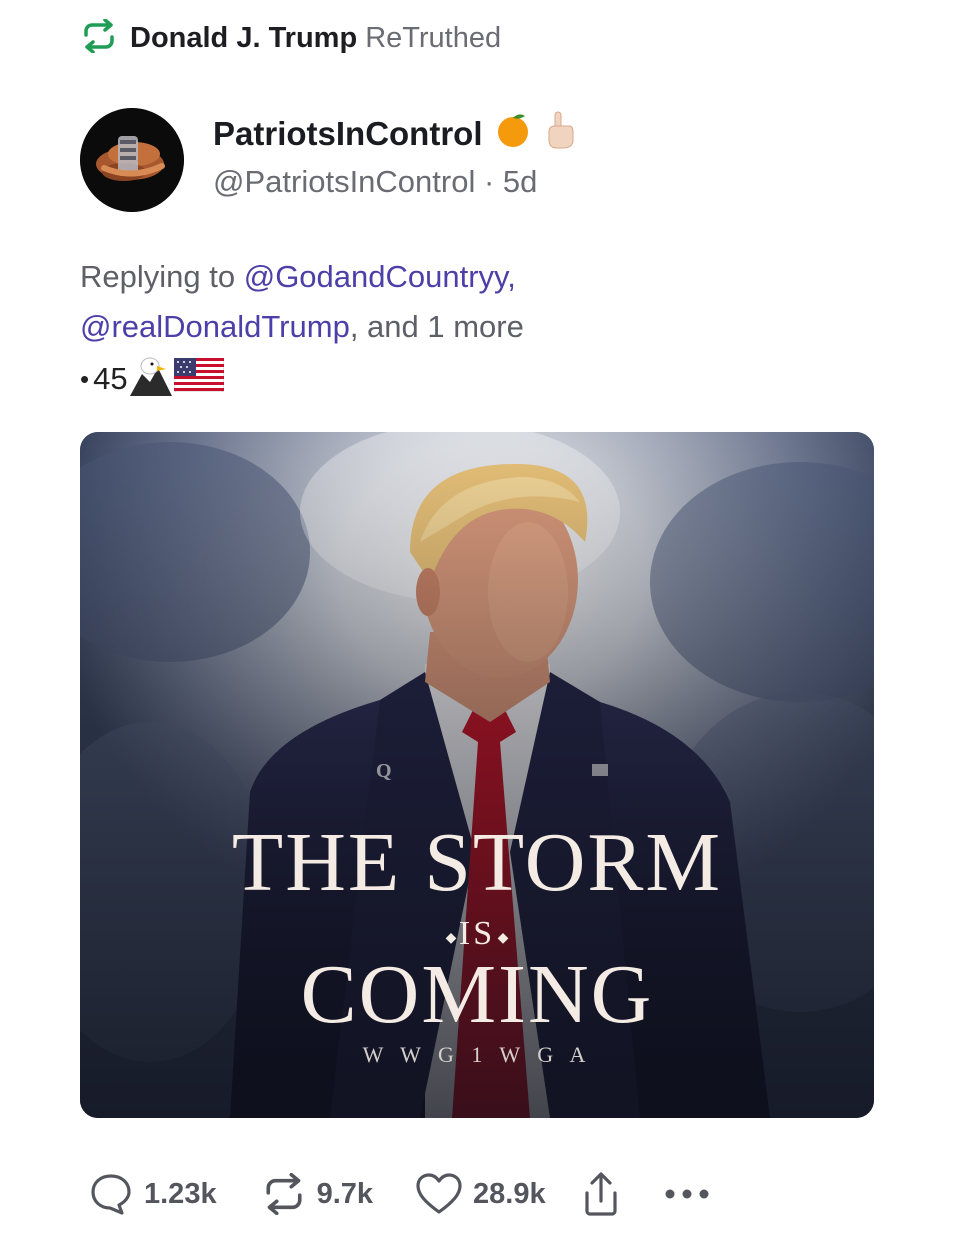 The image size is (954, 1248). I want to click on author-name: PatriotsInControl, so click(348, 134).